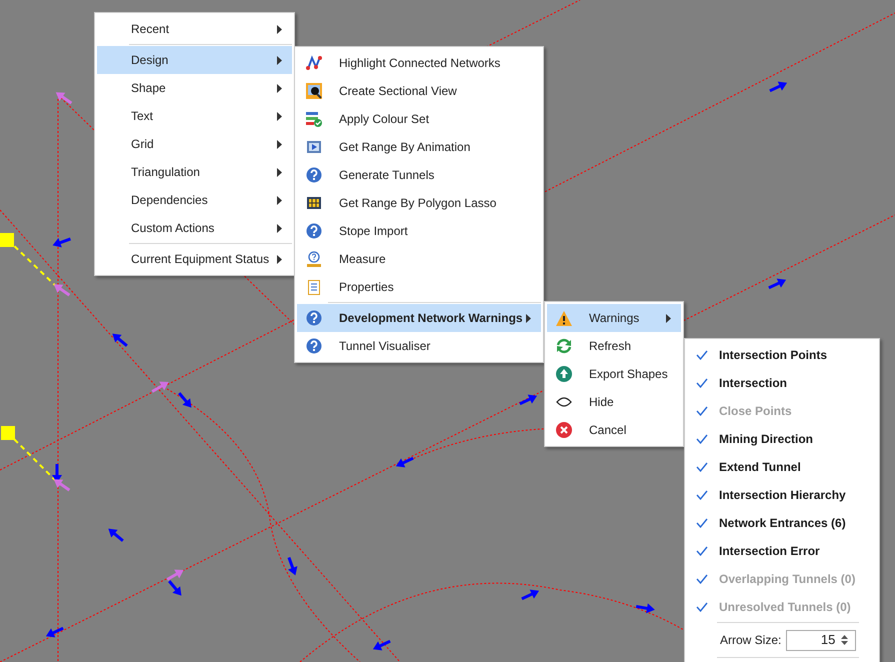 This screenshot has width=895, height=662. I want to click on network-nodes-icon, so click(314, 63).